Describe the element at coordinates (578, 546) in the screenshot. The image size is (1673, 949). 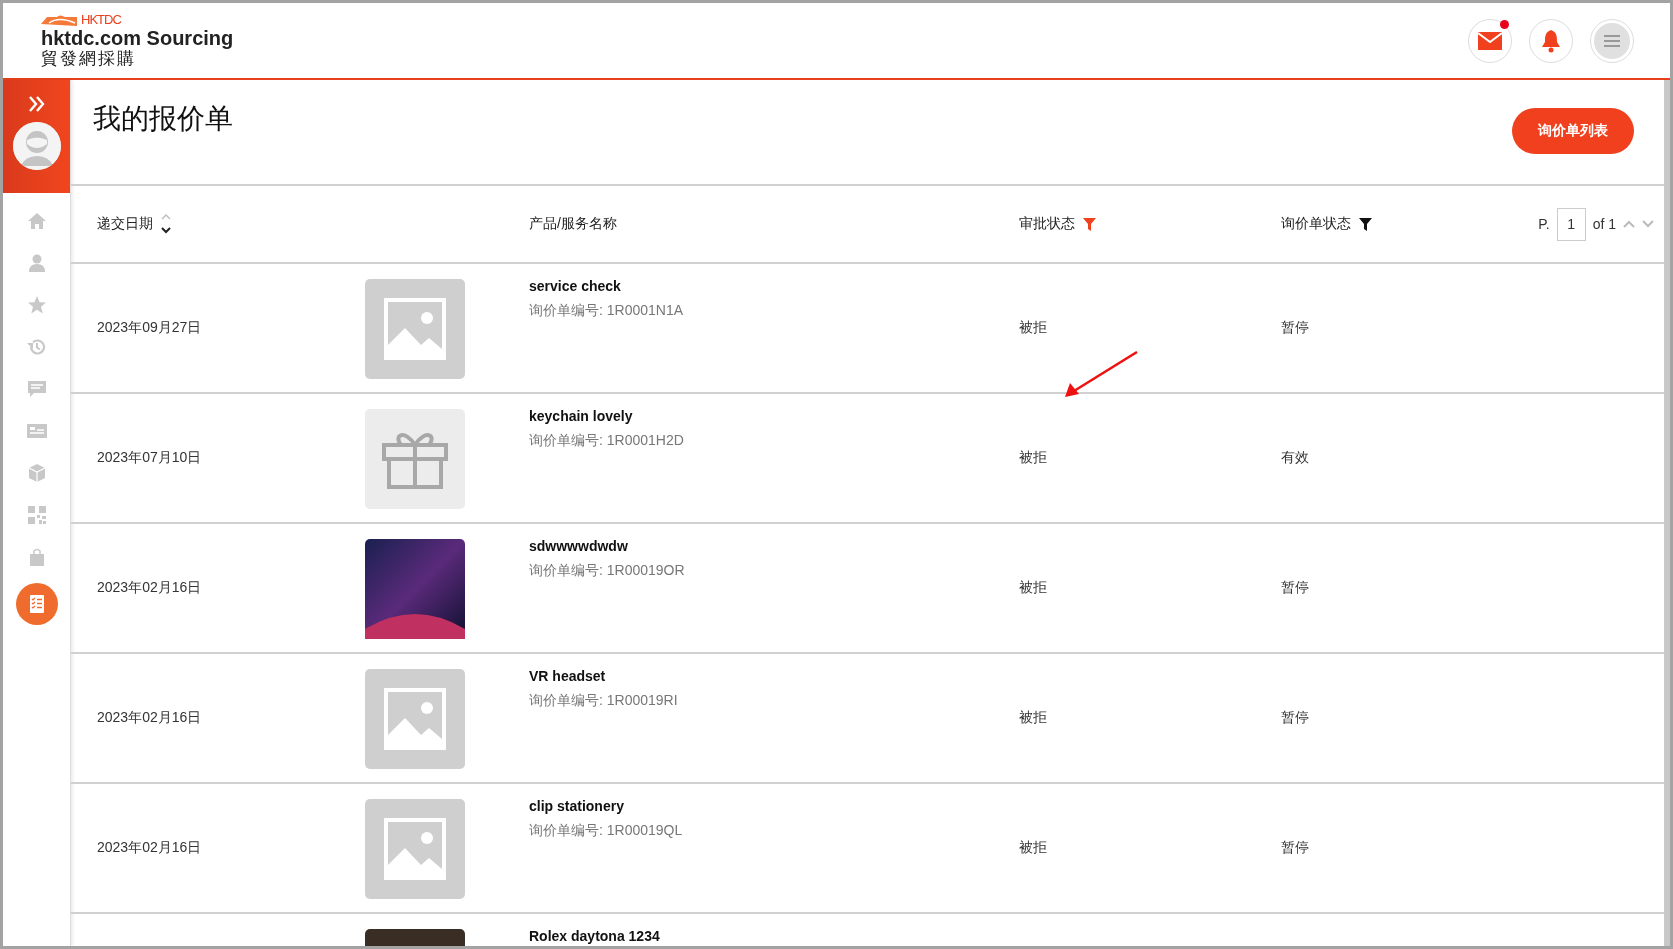
I see `product-name: sdwwwwdwdw` at that location.